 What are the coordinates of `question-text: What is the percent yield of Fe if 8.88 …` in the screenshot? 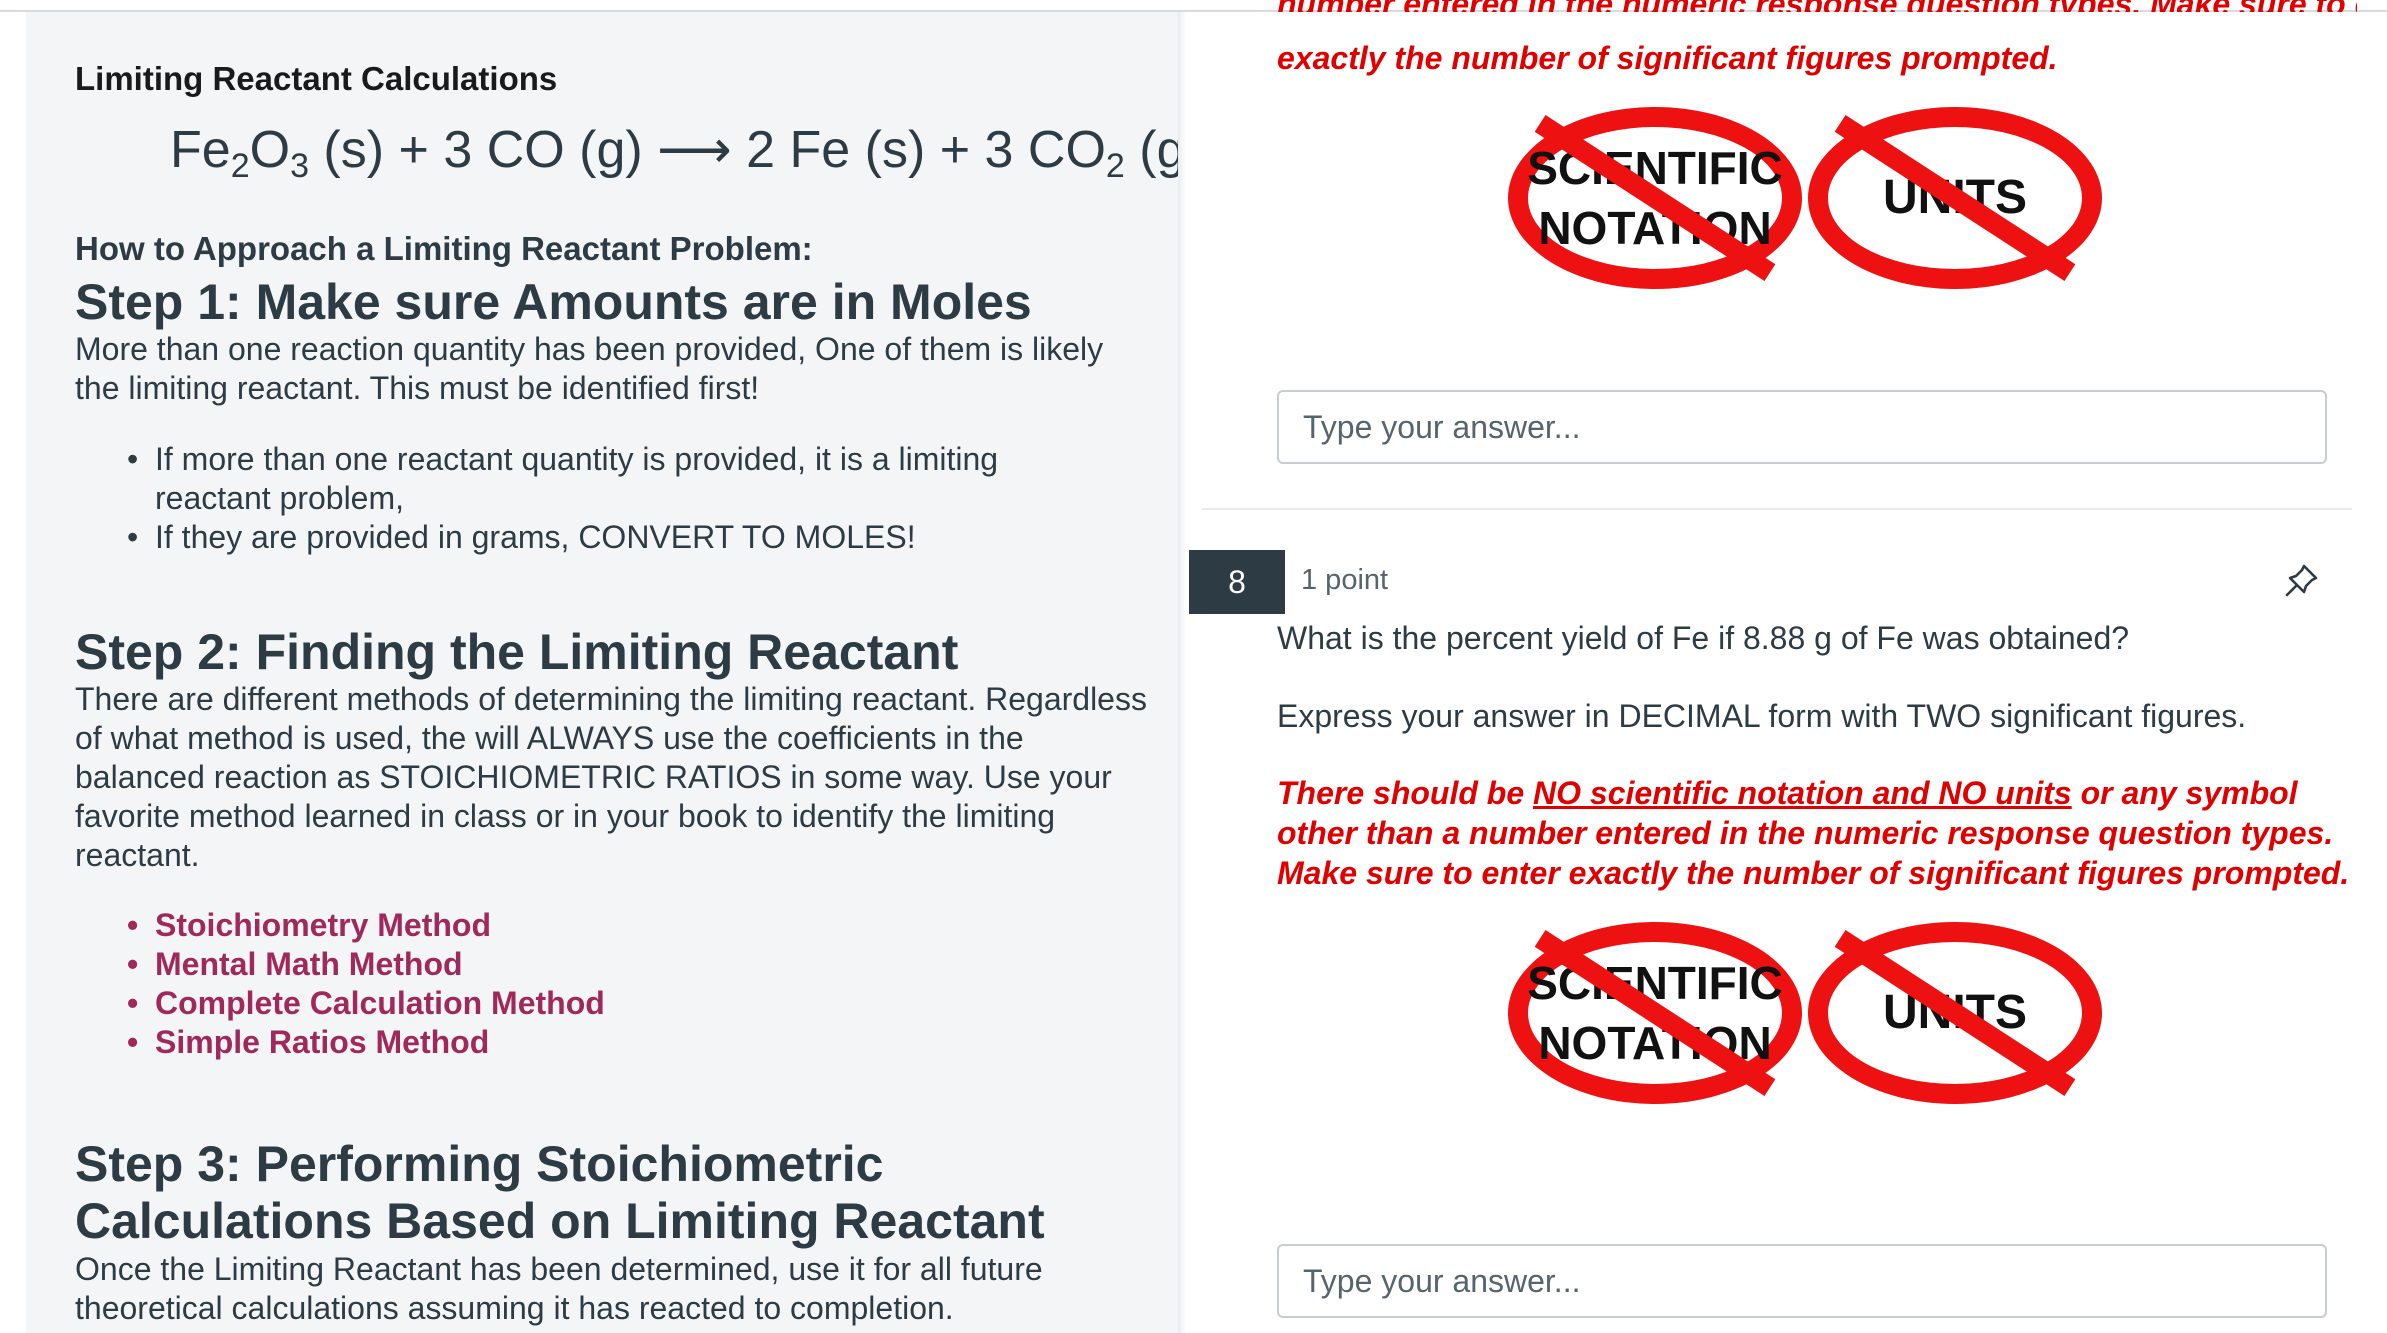 It's located at (1703, 638).